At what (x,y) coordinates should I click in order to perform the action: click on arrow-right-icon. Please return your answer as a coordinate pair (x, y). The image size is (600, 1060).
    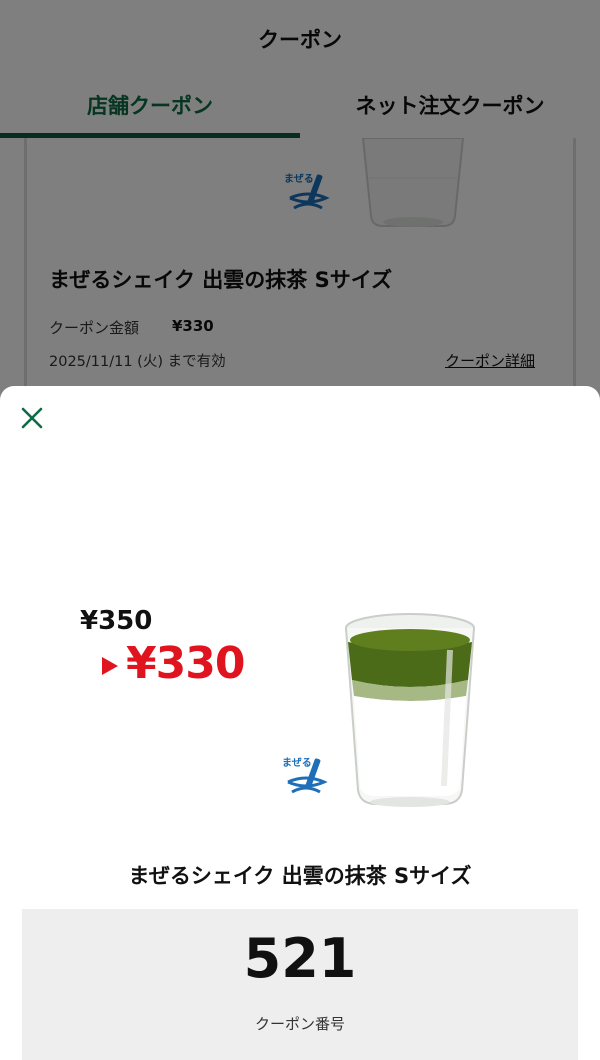
    Looking at the image, I should click on (110, 665).